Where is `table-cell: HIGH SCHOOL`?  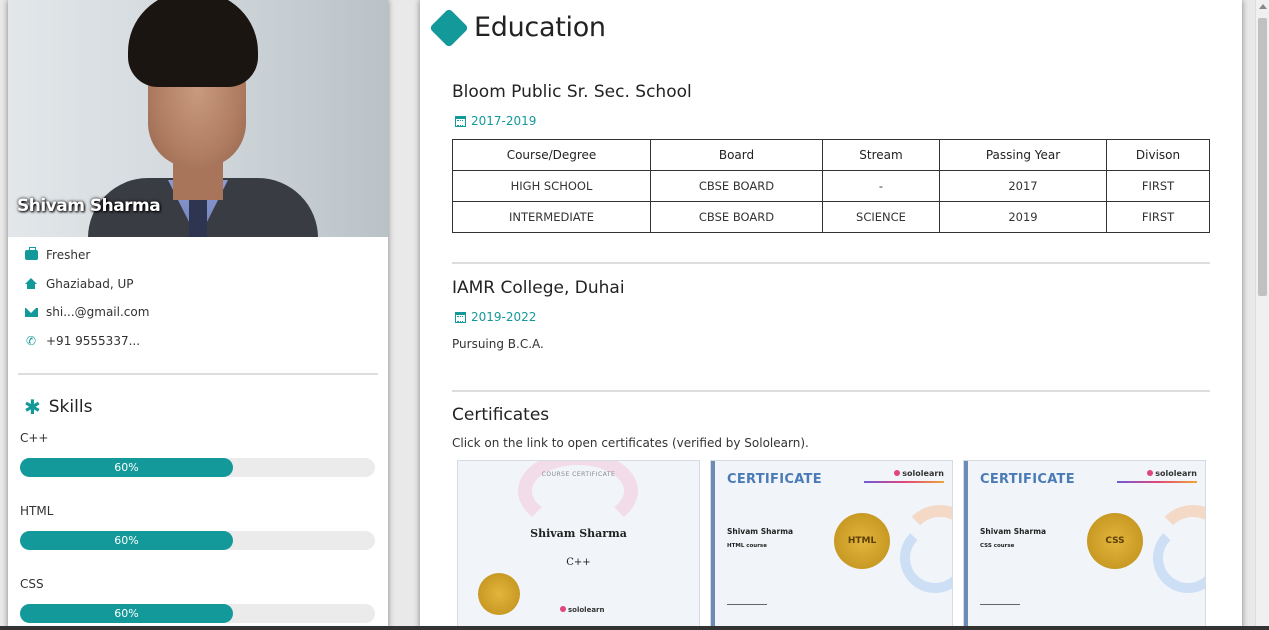
table-cell: HIGH SCHOOL is located at coordinates (551, 186).